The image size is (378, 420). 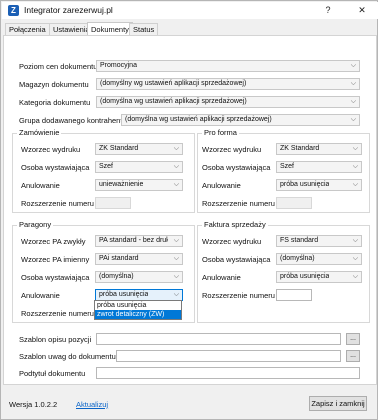 What do you see at coordinates (58, 66) in the screenshot?
I see `poziom-cen-label: Poziom cen dokumentu` at bounding box center [58, 66].